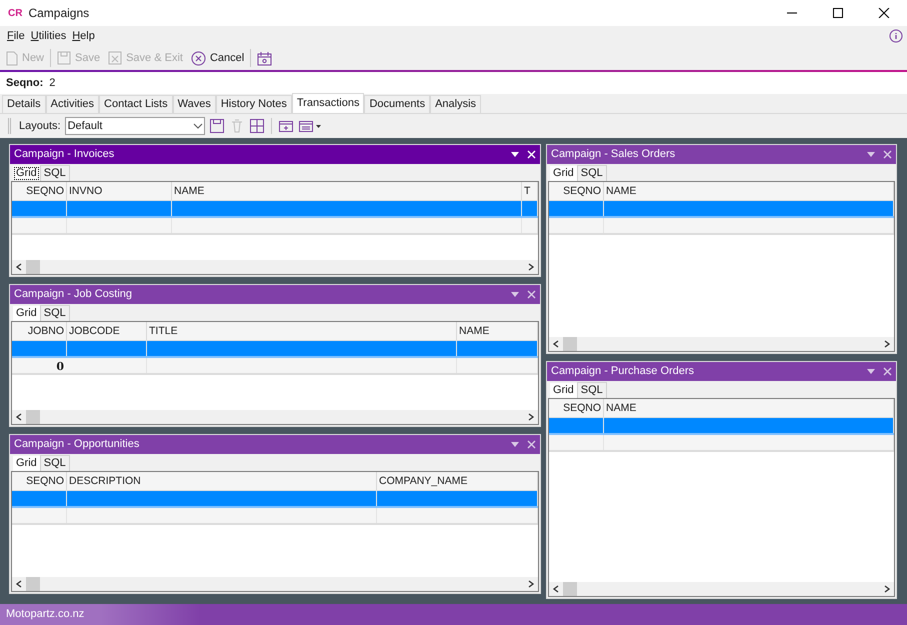 Image resolution: width=907 pixels, height=625 pixels. What do you see at coordinates (16, 36) in the screenshot?
I see `menu-item: File` at bounding box center [16, 36].